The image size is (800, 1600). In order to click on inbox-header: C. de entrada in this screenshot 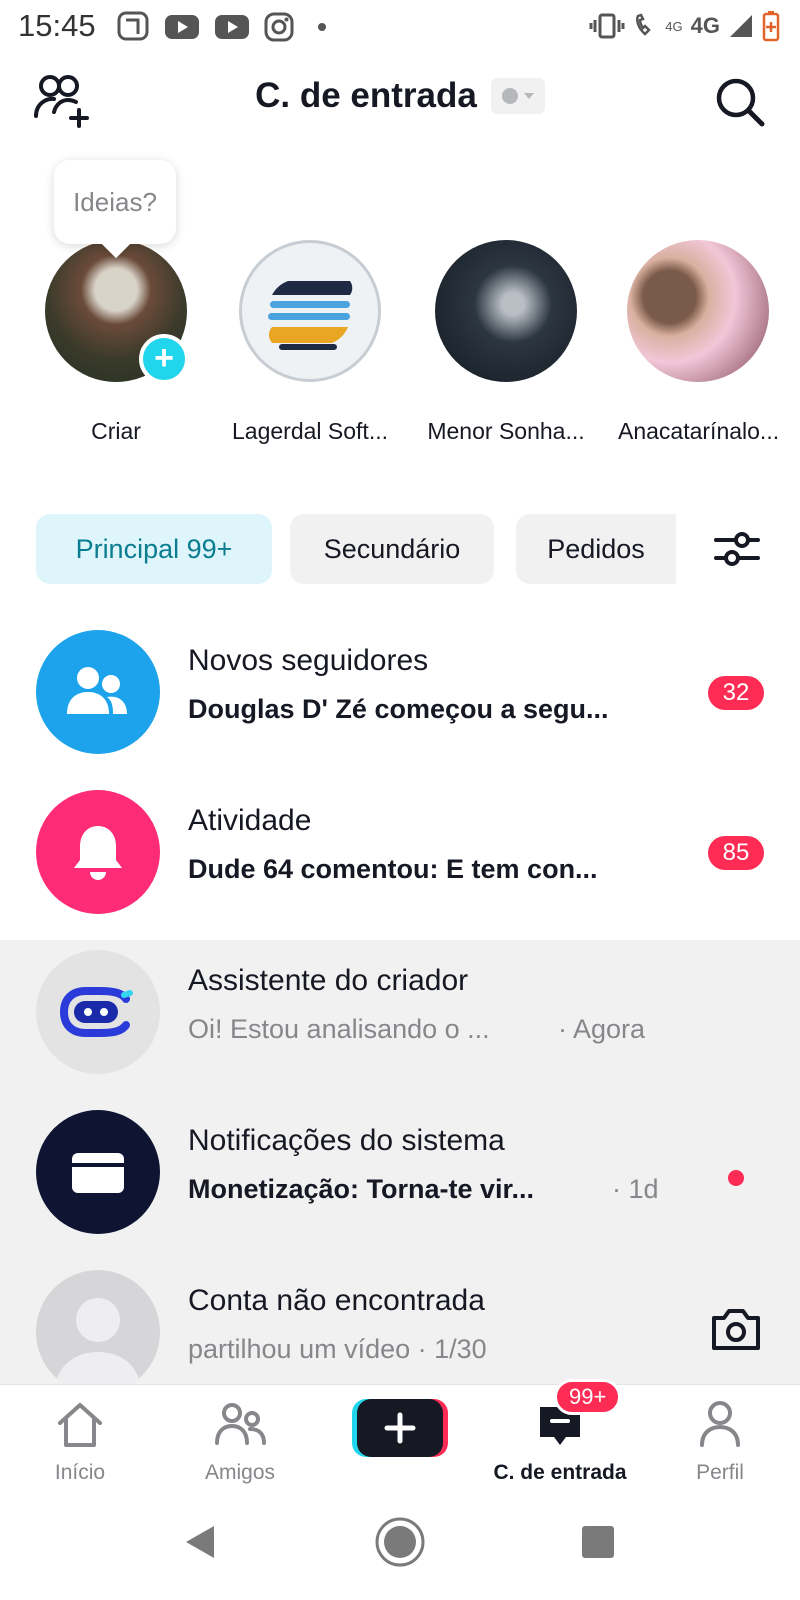, I will do `click(400, 102)`.